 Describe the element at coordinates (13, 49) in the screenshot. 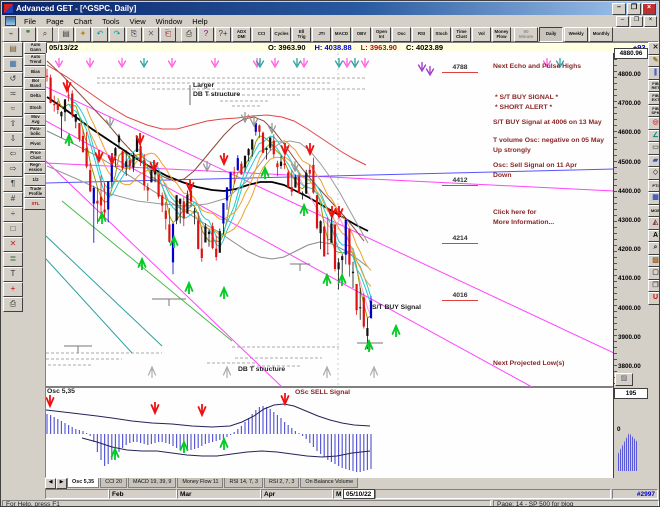

I see `chart-manager-icon: ▤` at that location.